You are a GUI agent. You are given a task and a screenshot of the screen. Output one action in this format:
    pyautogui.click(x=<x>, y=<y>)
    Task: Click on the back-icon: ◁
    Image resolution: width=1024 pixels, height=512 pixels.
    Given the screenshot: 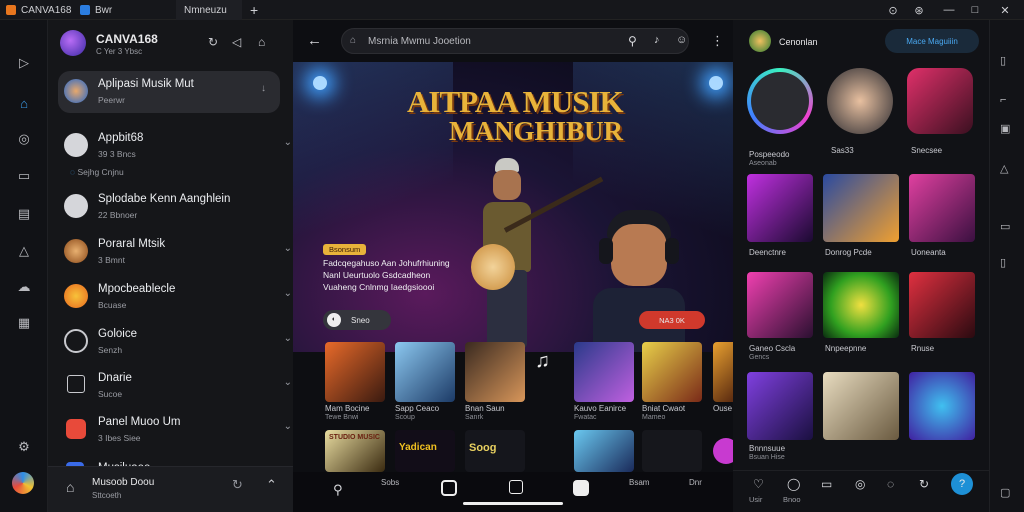 What is the action you would take?
    pyautogui.click(x=236, y=42)
    